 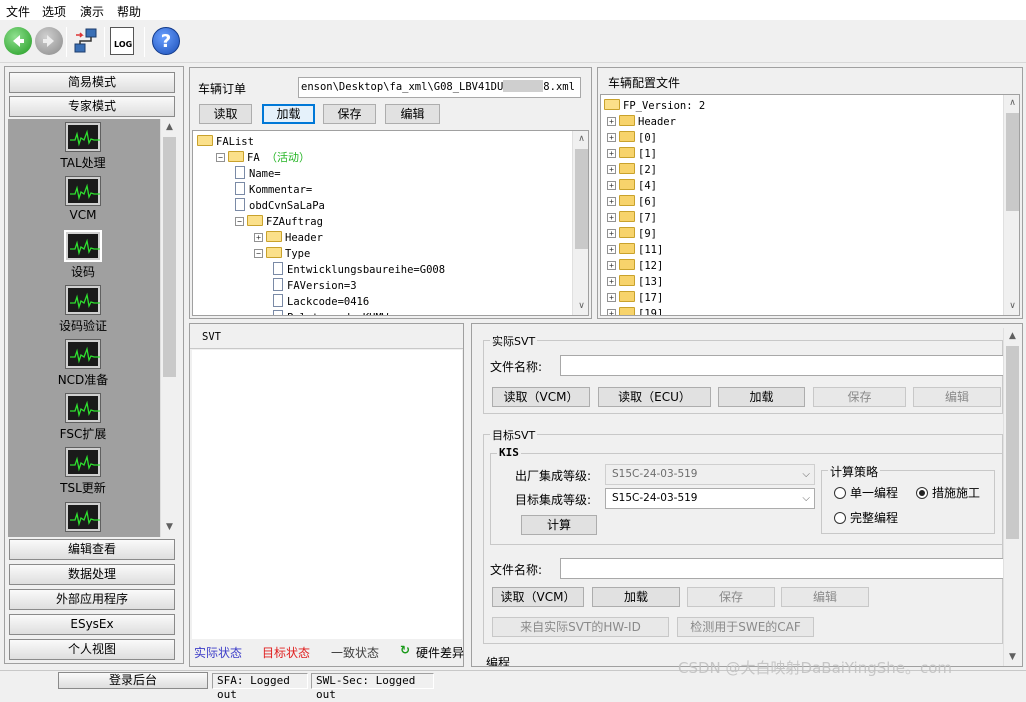 What do you see at coordinates (315, 286) in the screenshot?
I see `order-tree-node: FAVersion=3` at bounding box center [315, 286].